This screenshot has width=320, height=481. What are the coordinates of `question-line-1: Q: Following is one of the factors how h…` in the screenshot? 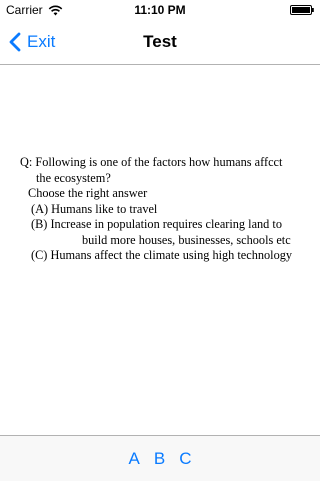 It's located at (151, 162).